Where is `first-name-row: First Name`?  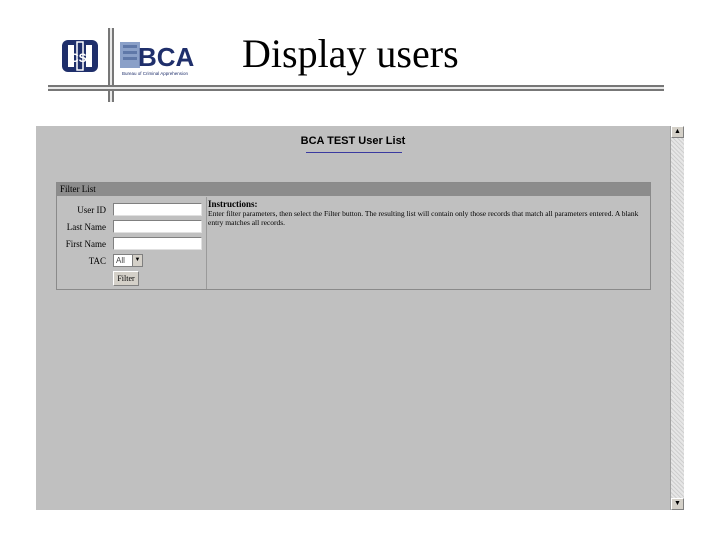 first-name-row: First Name is located at coordinates (132, 244).